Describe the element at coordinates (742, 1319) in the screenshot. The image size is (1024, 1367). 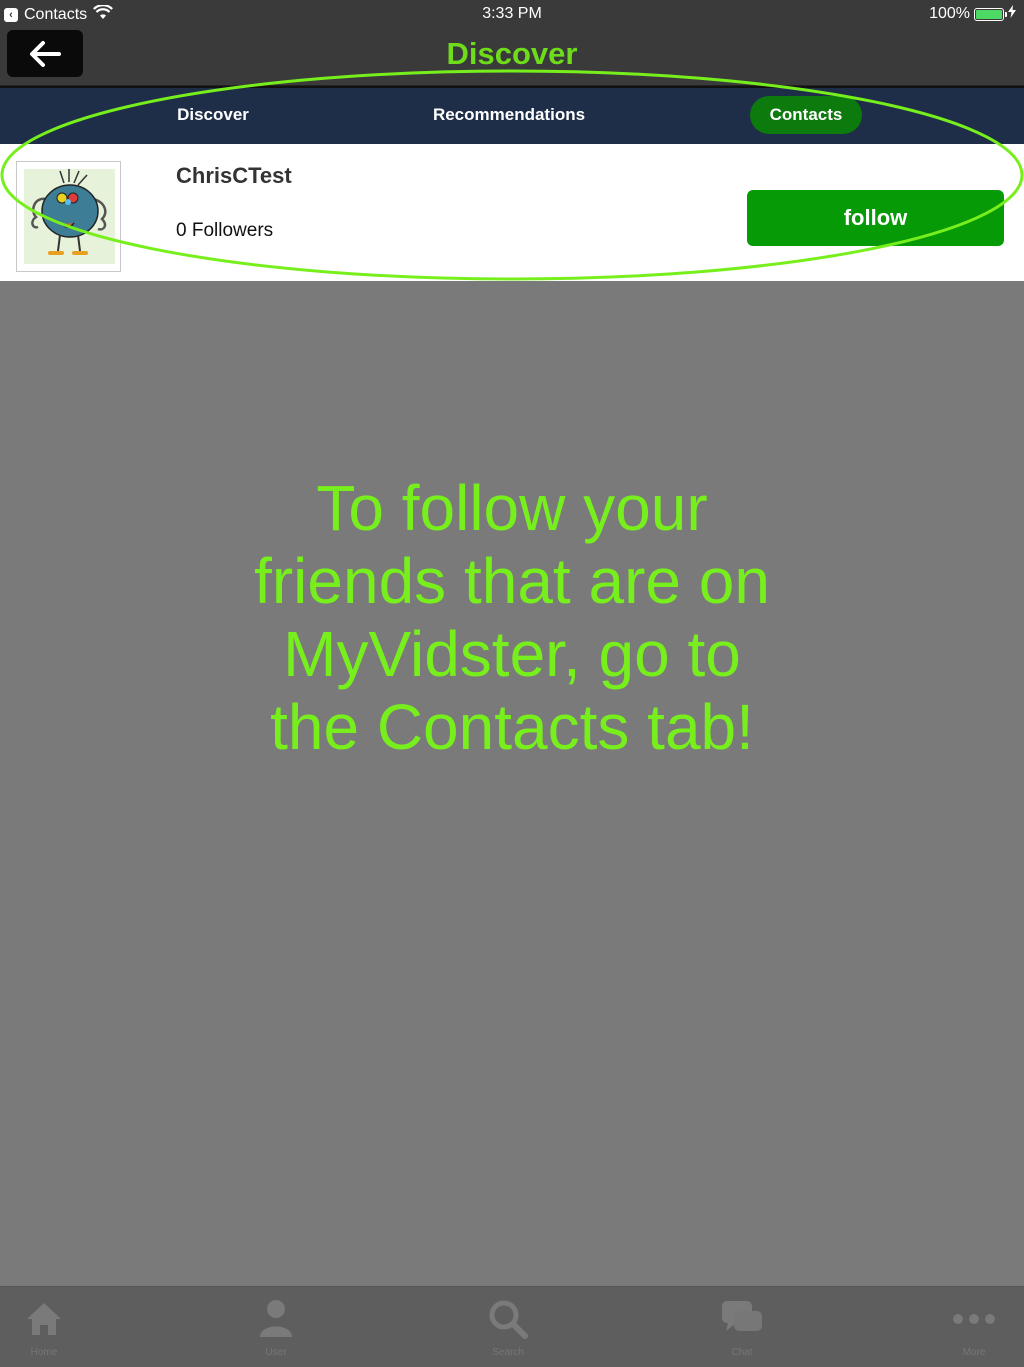
I see `chat-icon` at that location.